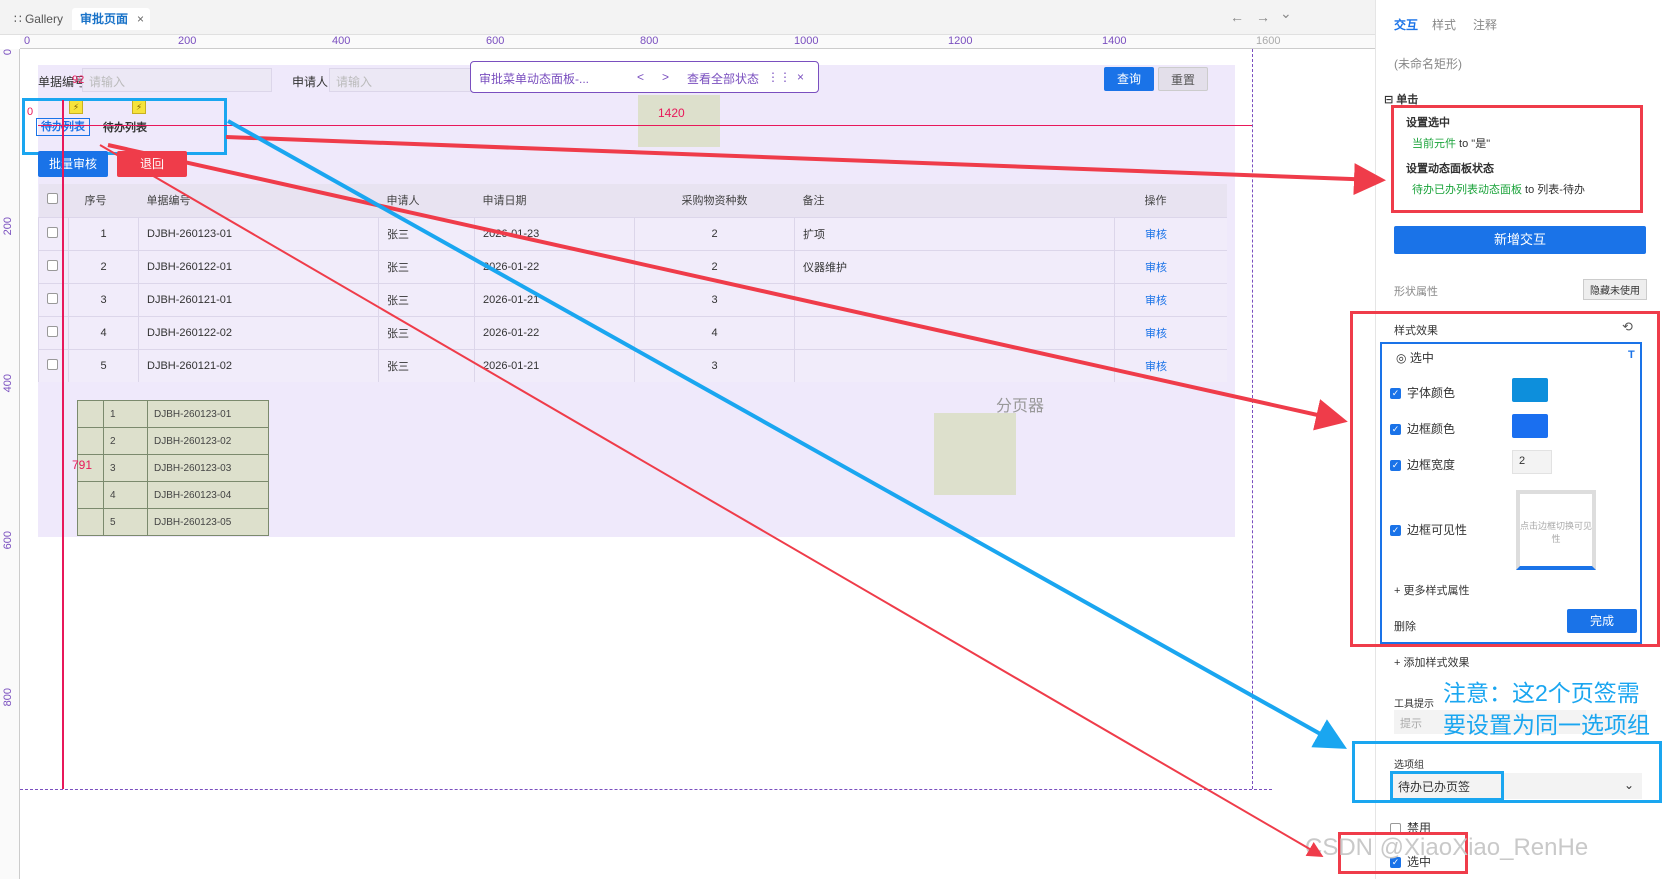 This screenshot has height=879, width=1663. I want to click on ruler-label: 1400, so click(1114, 41).